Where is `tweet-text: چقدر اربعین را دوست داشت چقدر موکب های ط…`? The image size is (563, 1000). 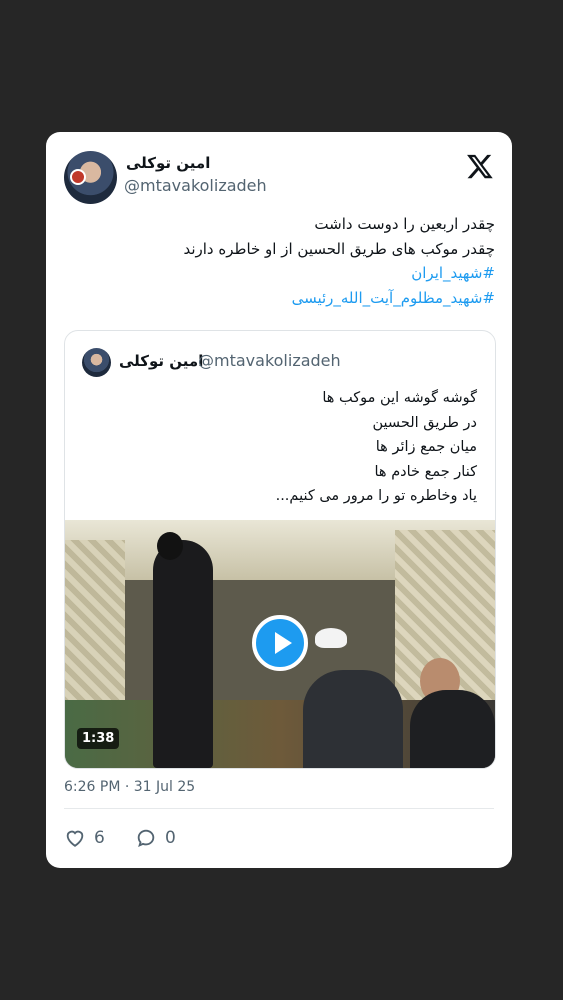 tweet-text: چقدر اربعین را دوست داشت چقدر موکب های ط… is located at coordinates (280, 261).